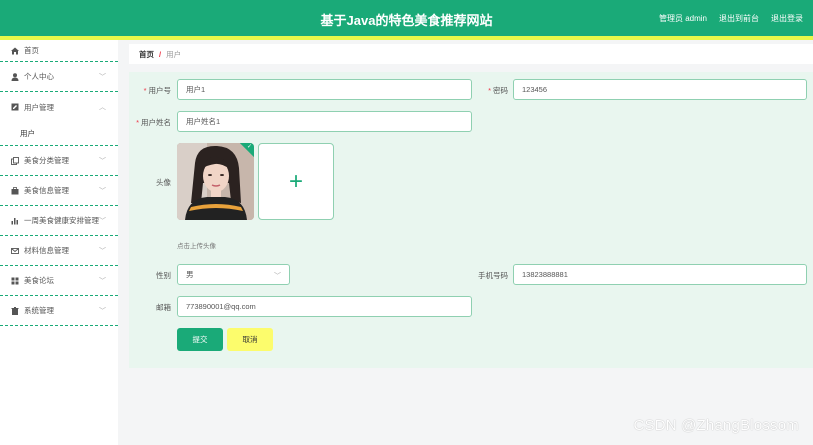  What do you see at coordinates (324, 121) in the screenshot?
I see `realname-input: 用户姓名1` at bounding box center [324, 121].